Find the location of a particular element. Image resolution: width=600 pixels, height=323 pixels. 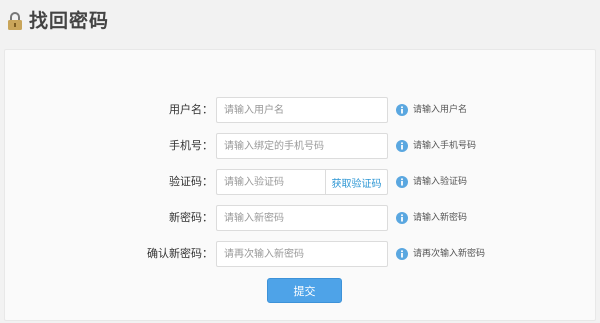

username-row: 用户名： 请输入用户名 is located at coordinates (301, 110).